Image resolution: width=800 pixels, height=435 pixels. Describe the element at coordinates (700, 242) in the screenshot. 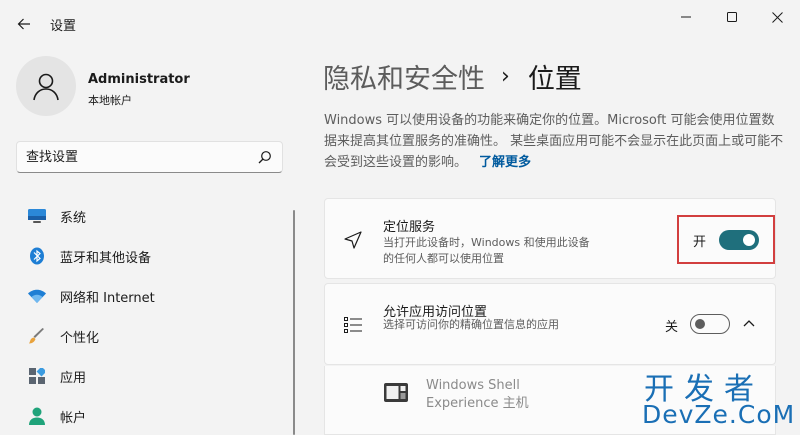

I see `location-toggle-label: 开` at that location.